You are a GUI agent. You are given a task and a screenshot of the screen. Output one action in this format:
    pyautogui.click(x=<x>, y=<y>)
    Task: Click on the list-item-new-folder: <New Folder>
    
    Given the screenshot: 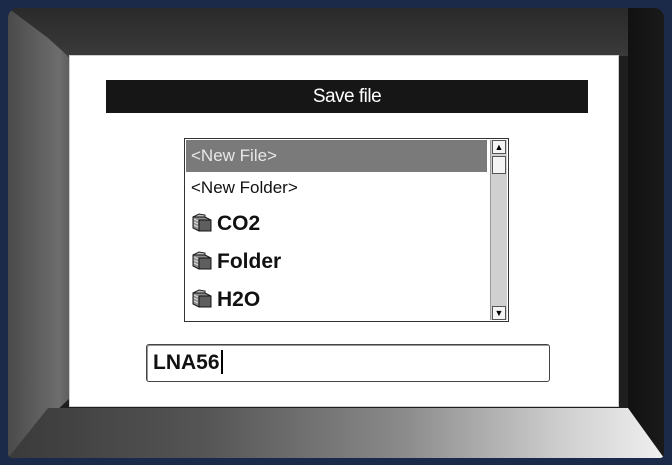 What is the action you would take?
    pyautogui.click(x=336, y=188)
    